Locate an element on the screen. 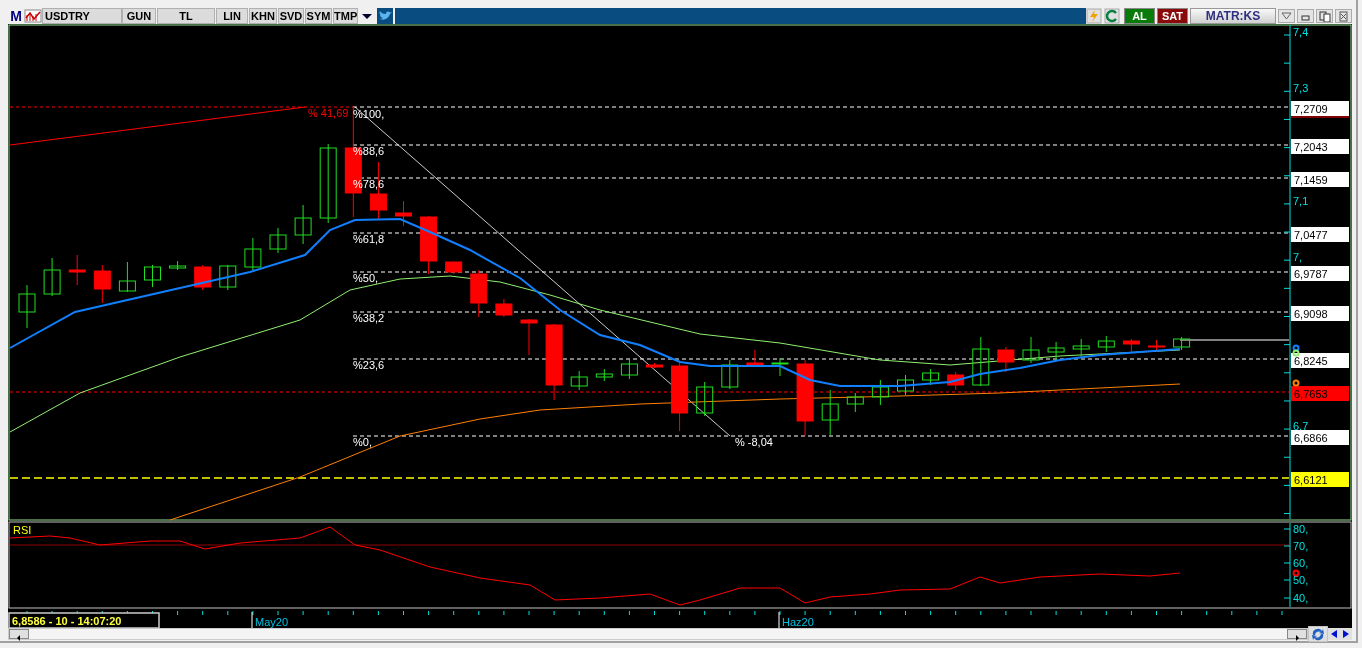  price-label: 6,6866 is located at coordinates (1311, 438).